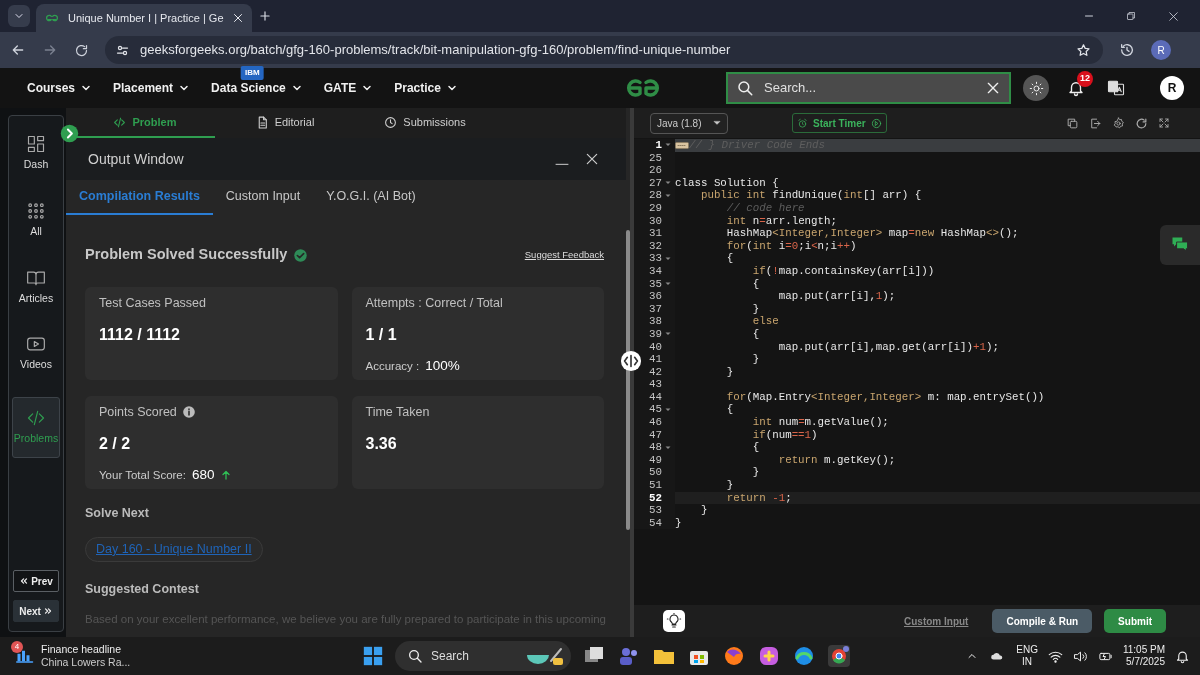 The width and height of the screenshot is (1200, 675). What do you see at coordinates (36, 287) in the screenshot?
I see `sidebar-item: Articles` at bounding box center [36, 287].